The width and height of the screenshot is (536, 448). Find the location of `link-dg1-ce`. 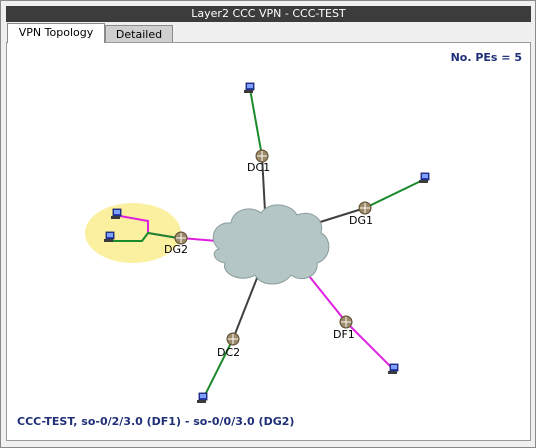

link-dg1-ce is located at coordinates (395, 193).